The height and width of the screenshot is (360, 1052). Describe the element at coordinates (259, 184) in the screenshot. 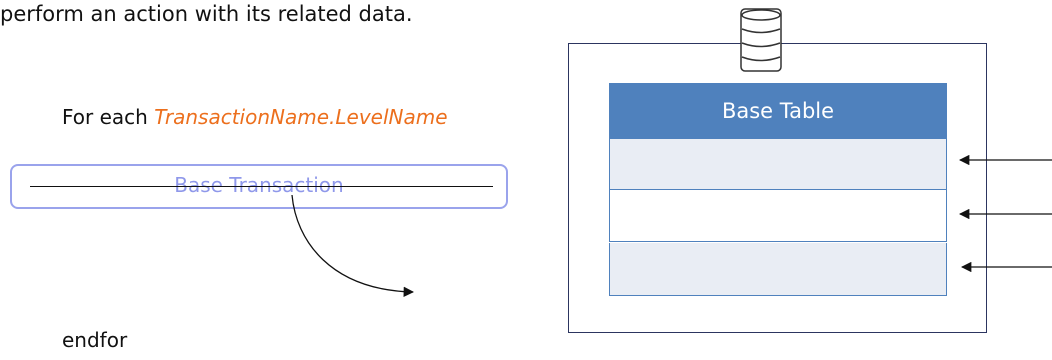

I see `base-transaction-label: Base Transaction` at that location.